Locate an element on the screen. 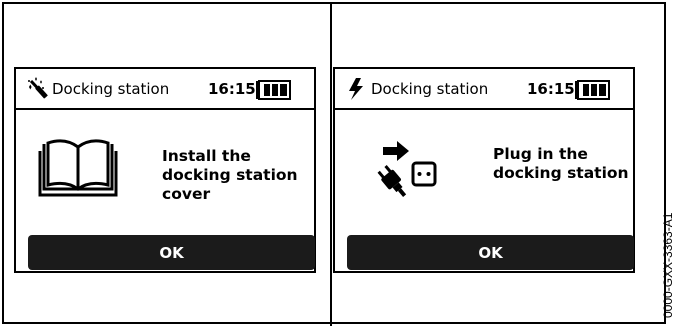  panel-divider is located at coordinates (331, 164).